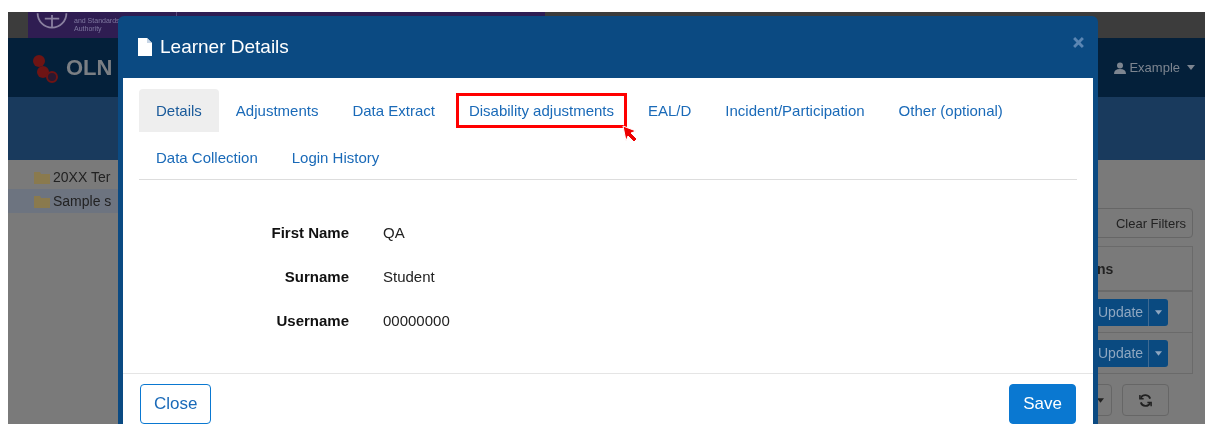 The image size is (1205, 424). Describe the element at coordinates (393, 110) in the screenshot. I see `tab: Data Extract` at that location.